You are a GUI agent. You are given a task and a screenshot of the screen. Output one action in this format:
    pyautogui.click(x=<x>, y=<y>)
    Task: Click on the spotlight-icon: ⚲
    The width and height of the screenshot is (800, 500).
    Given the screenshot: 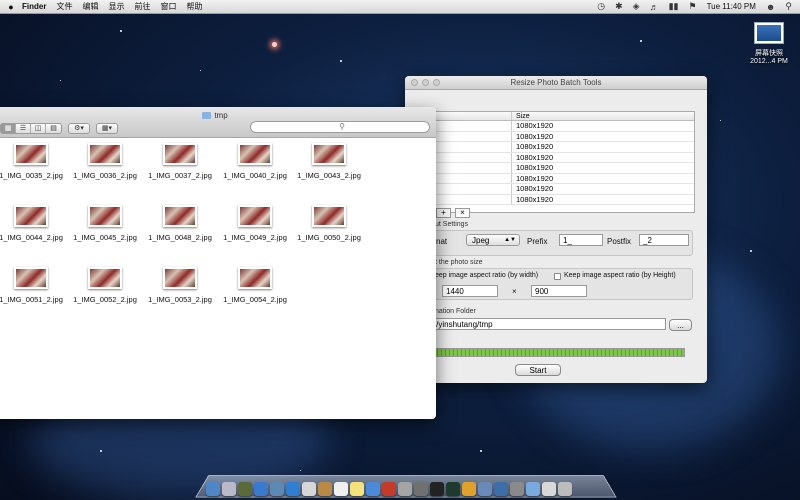 What is the action you would take?
    pyautogui.click(x=788, y=6)
    